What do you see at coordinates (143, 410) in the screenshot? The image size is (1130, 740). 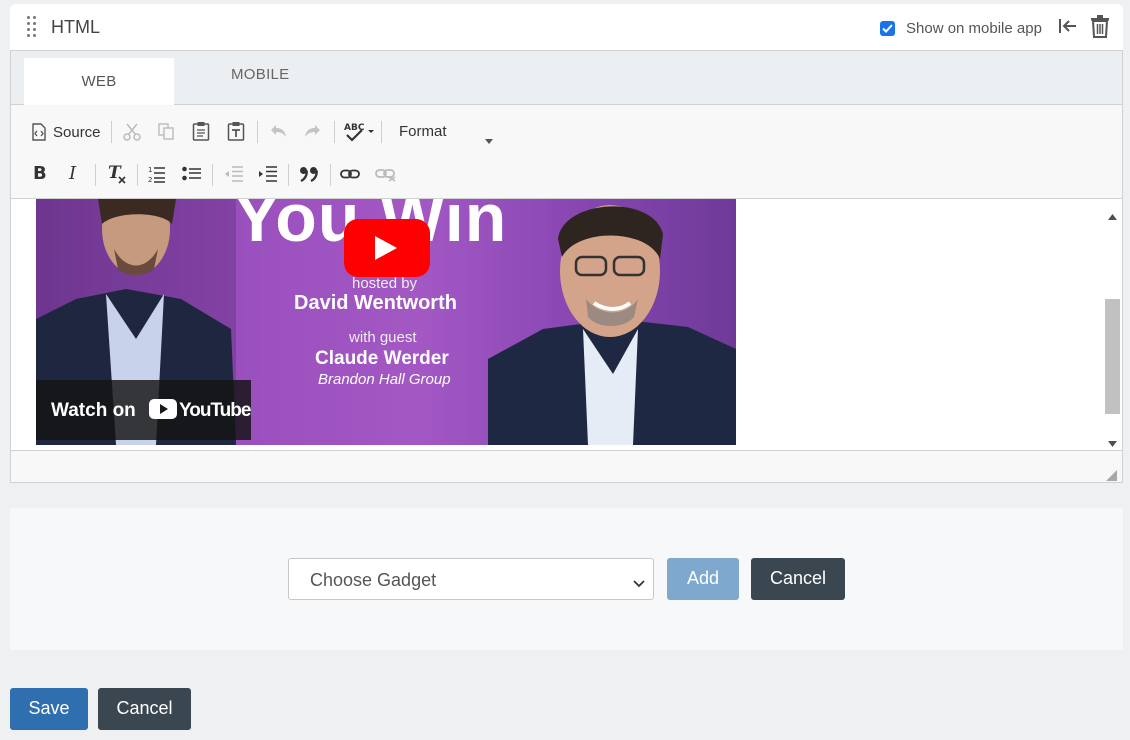 I see `watch-on-youtube-button: Watch on YouTube` at bounding box center [143, 410].